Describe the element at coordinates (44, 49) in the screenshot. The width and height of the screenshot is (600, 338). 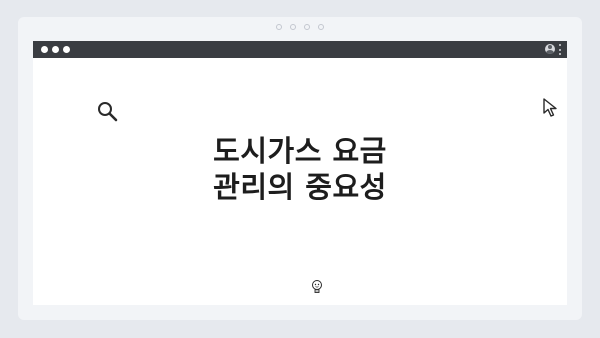
I see `window-control-close` at that location.